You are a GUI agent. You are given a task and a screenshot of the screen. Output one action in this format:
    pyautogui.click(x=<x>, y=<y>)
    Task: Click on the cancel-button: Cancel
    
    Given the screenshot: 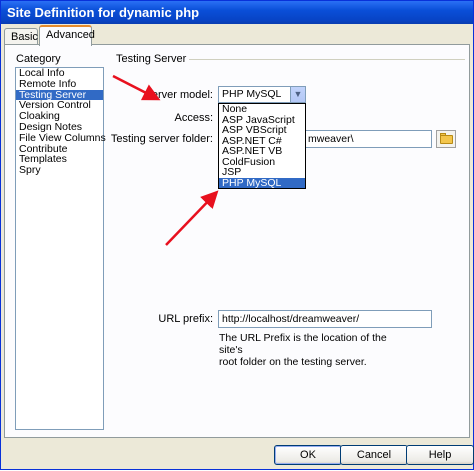 What is the action you would take?
    pyautogui.click(x=374, y=455)
    